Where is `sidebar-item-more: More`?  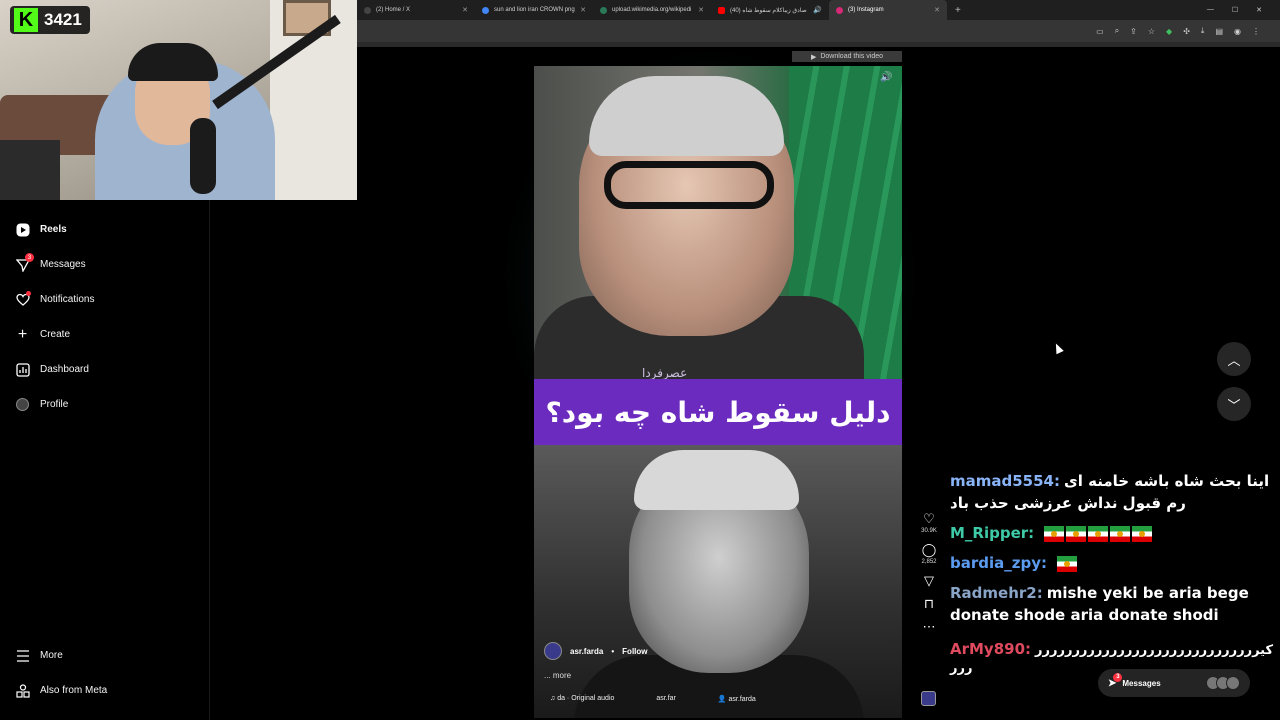 sidebar-item-more: More is located at coordinates (39, 655).